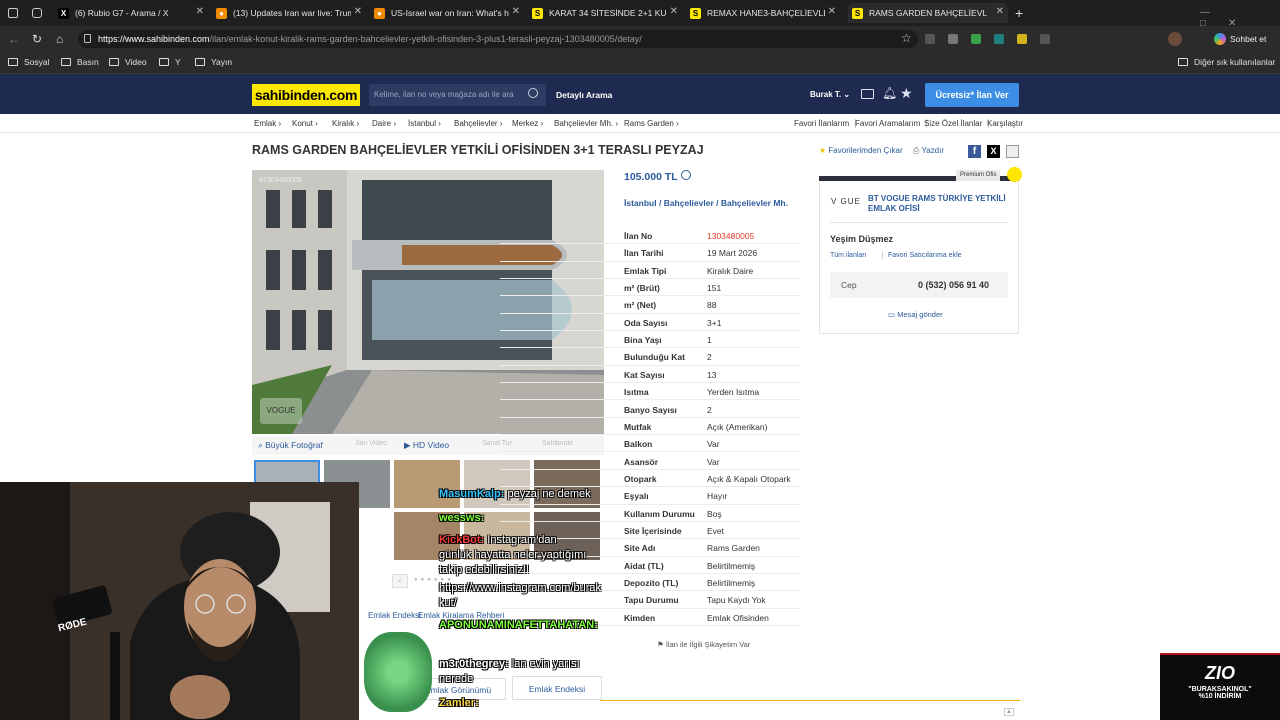  I want to click on browser-tab: X (6) Rubio G7 - Arama / X ✕, so click(131, 13).